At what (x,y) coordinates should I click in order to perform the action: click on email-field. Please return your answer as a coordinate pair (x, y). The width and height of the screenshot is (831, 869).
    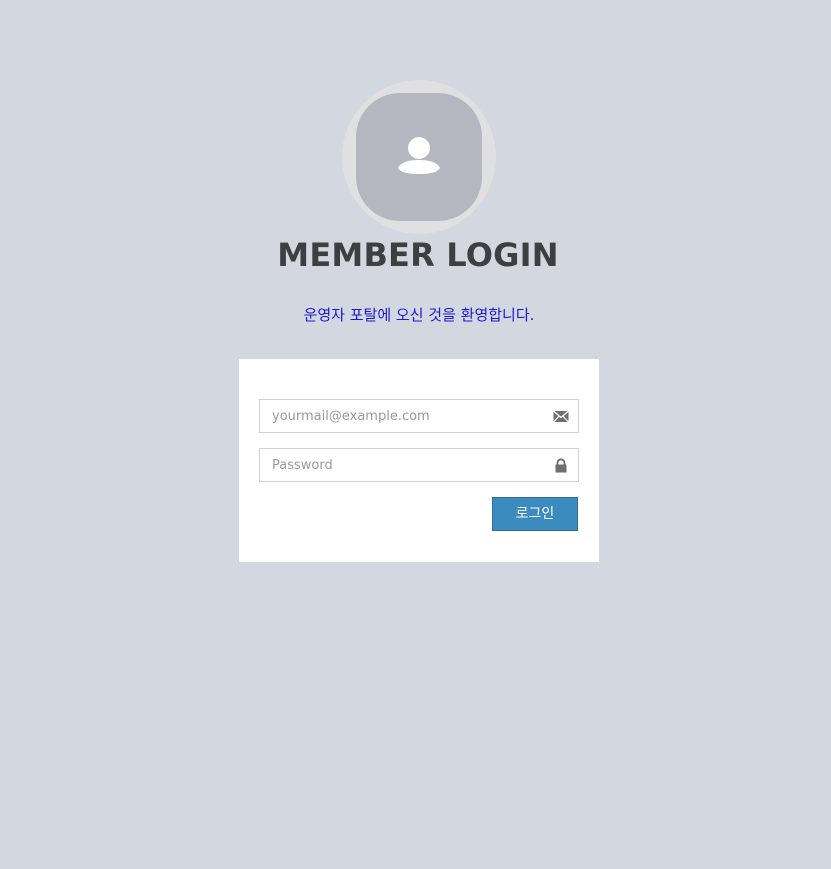
    Looking at the image, I should click on (419, 416).